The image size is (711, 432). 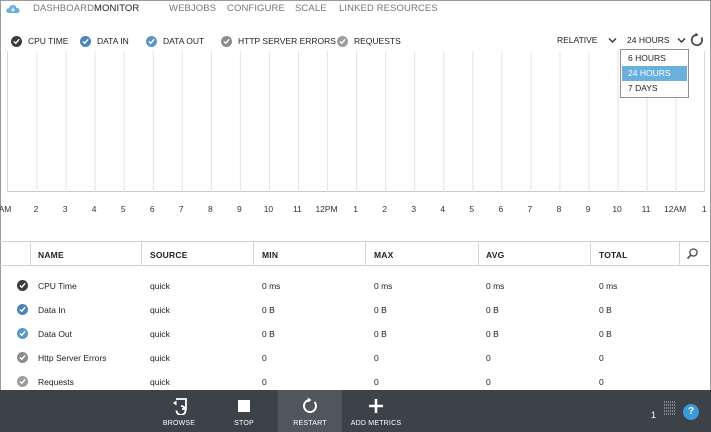 I want to click on metric-toggle-requests: REQUESTS, so click(x=369, y=41).